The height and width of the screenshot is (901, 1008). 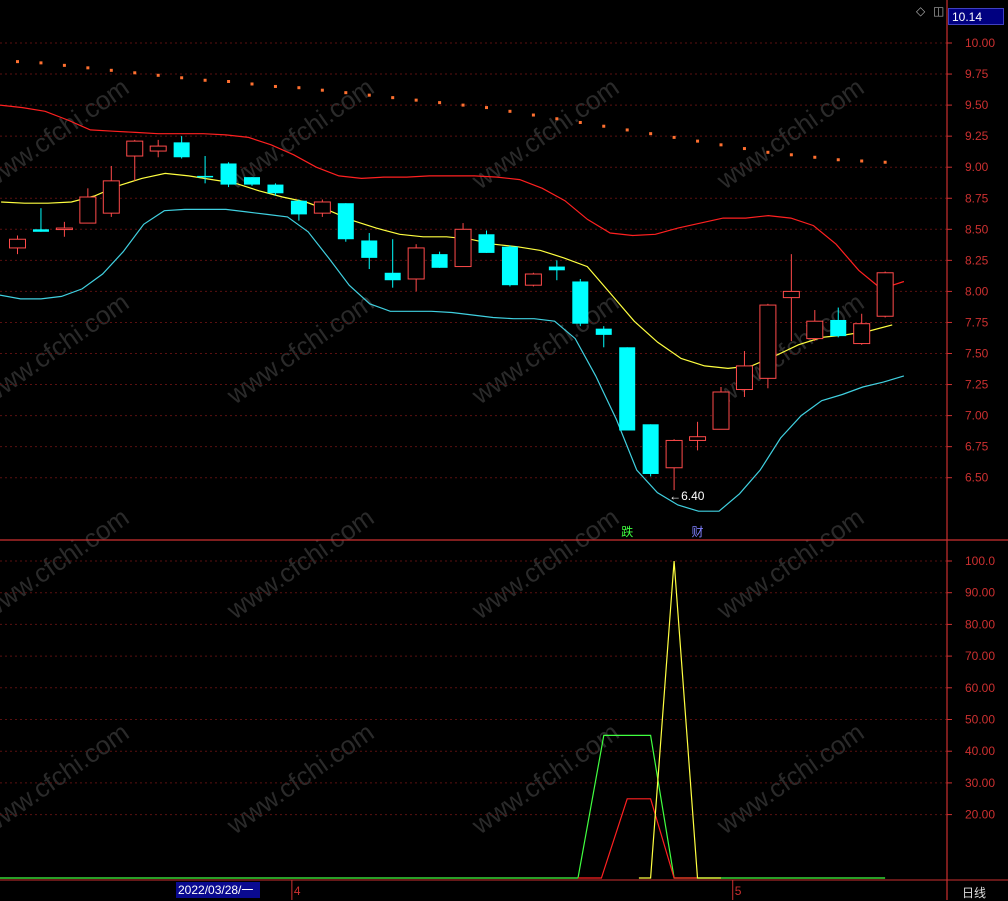 What do you see at coordinates (938, 11) in the screenshot?
I see `window-icon: ◫` at bounding box center [938, 11].